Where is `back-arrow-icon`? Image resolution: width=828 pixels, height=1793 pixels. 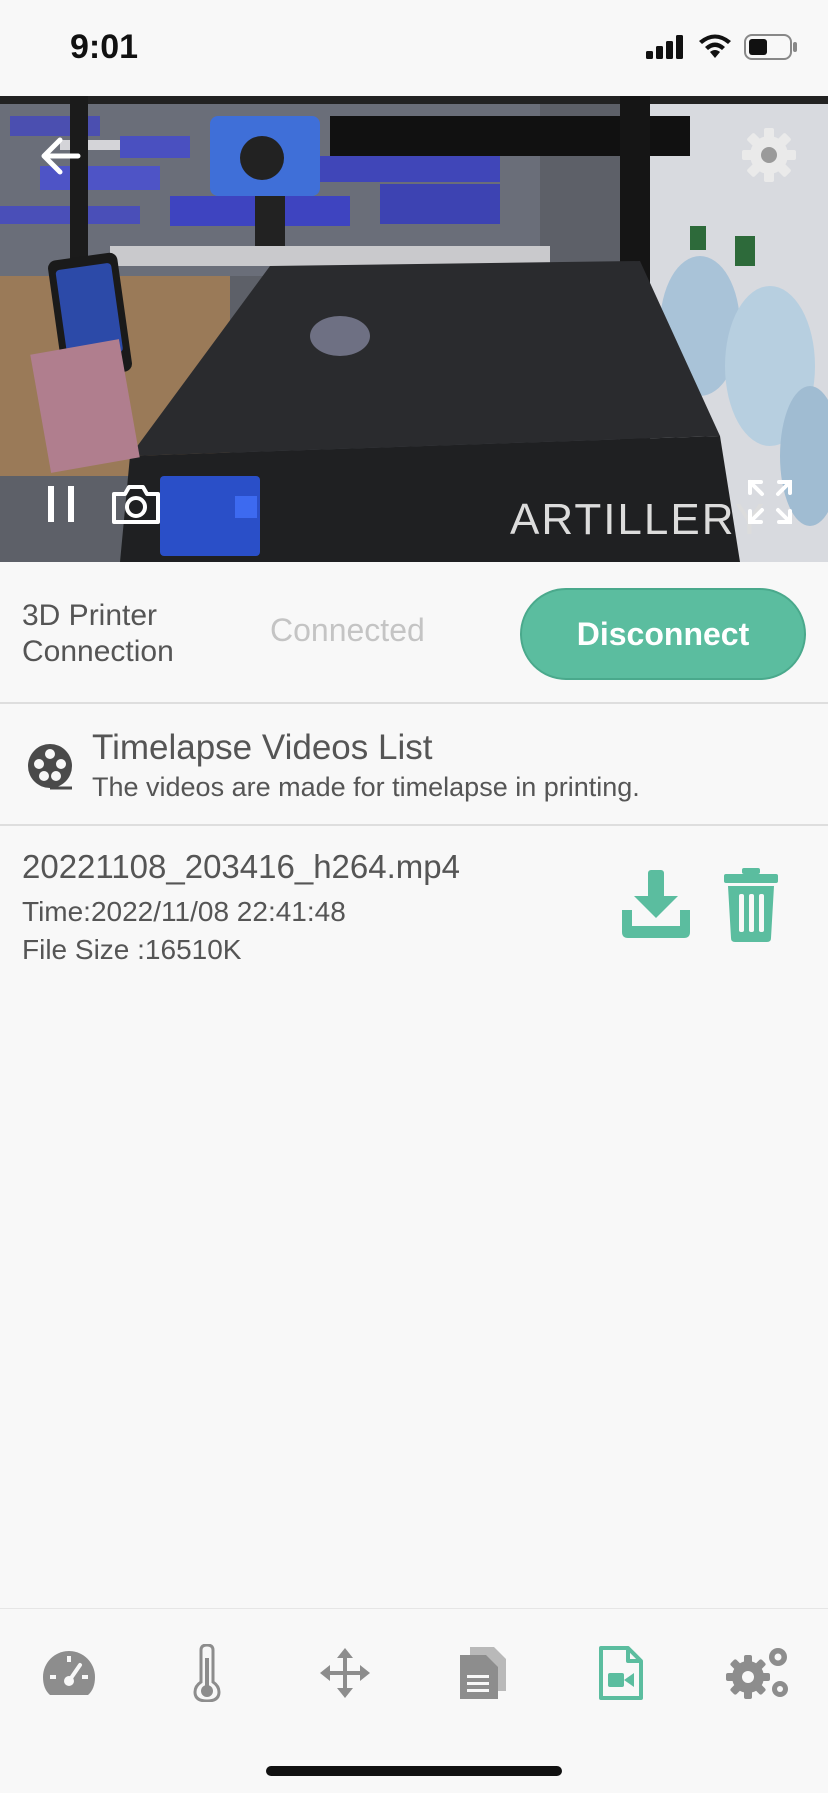
back-arrow-icon is located at coordinates (61, 156).